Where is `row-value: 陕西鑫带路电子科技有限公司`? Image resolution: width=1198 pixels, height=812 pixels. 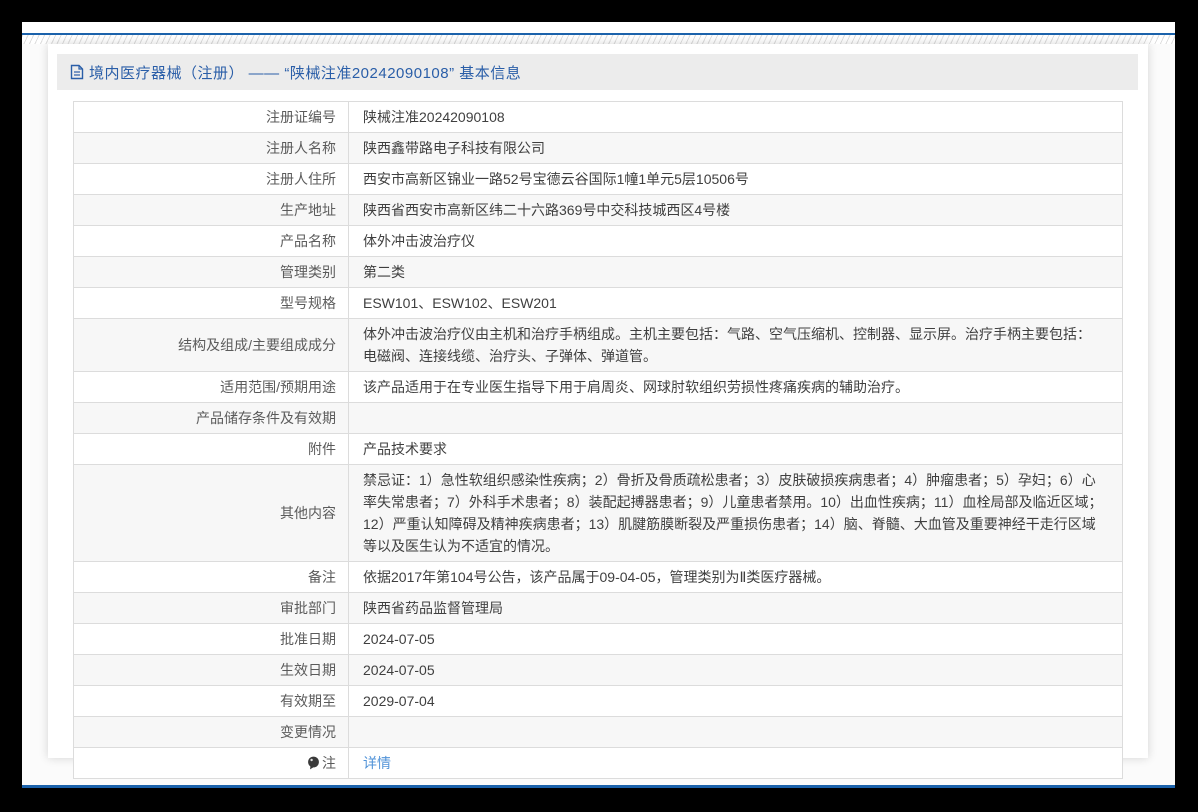
row-value: 陕西鑫带路电子科技有限公司 is located at coordinates (735, 148).